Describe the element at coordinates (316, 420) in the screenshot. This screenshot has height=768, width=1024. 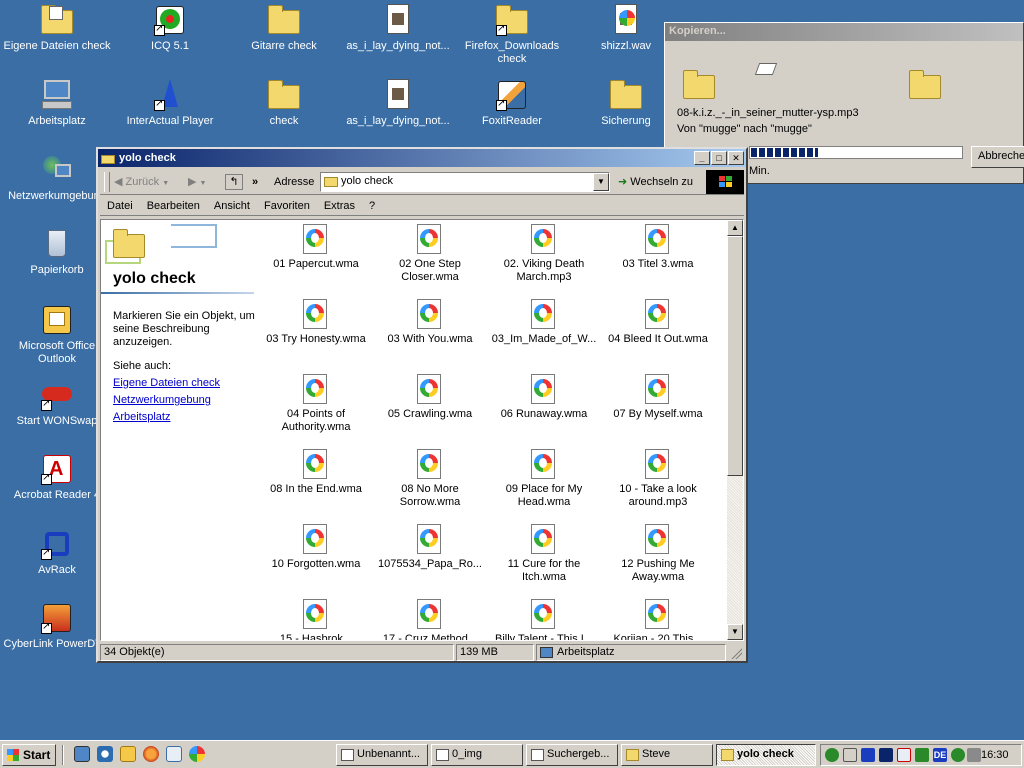
I see `file-label: 04 Points of Authority.wma` at that location.